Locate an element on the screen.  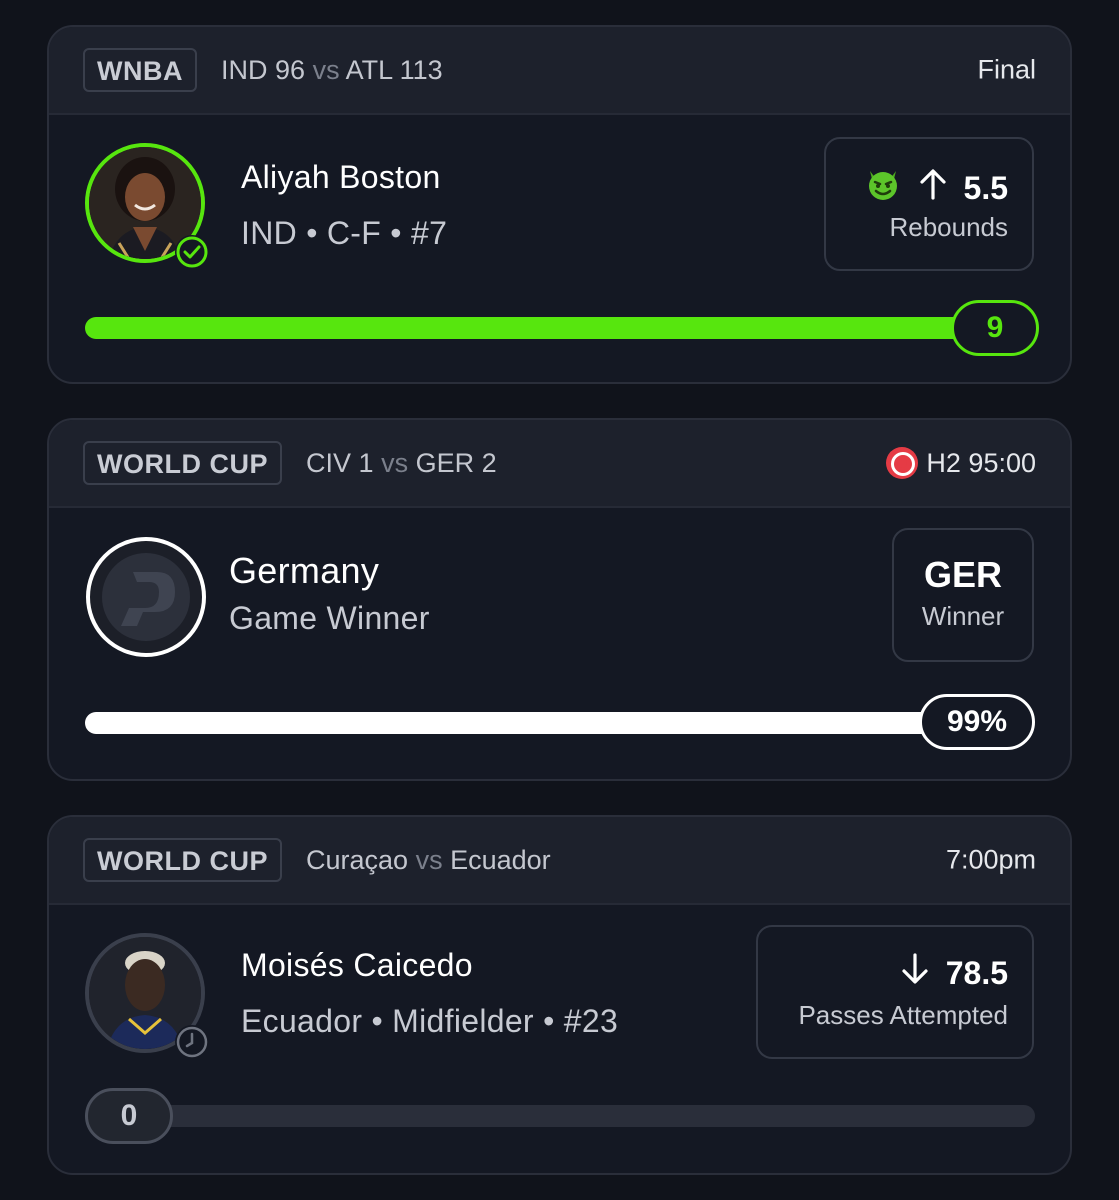
card-header: WORLD CUP CIV 1 vs GER 2 H2 95:00 is located at coordinates (559, 464).